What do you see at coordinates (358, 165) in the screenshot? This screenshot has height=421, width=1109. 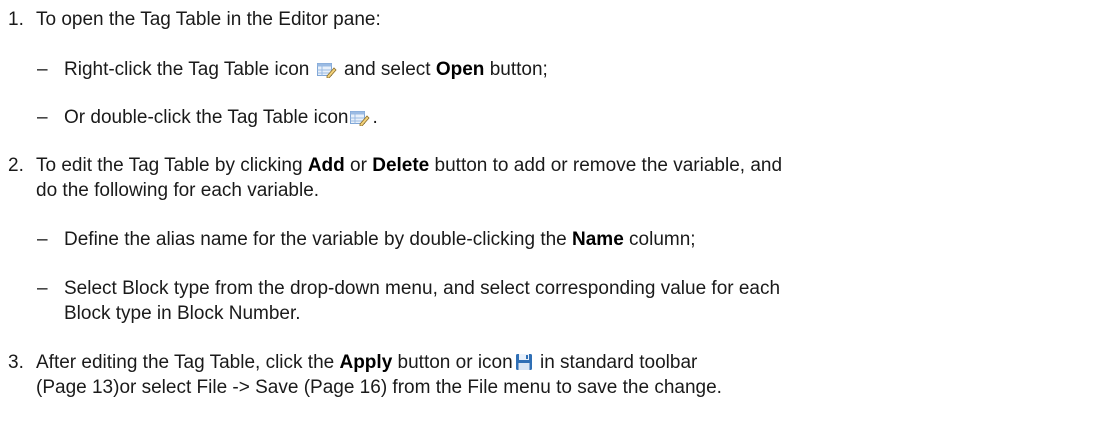 I see `step-2-or: or` at bounding box center [358, 165].